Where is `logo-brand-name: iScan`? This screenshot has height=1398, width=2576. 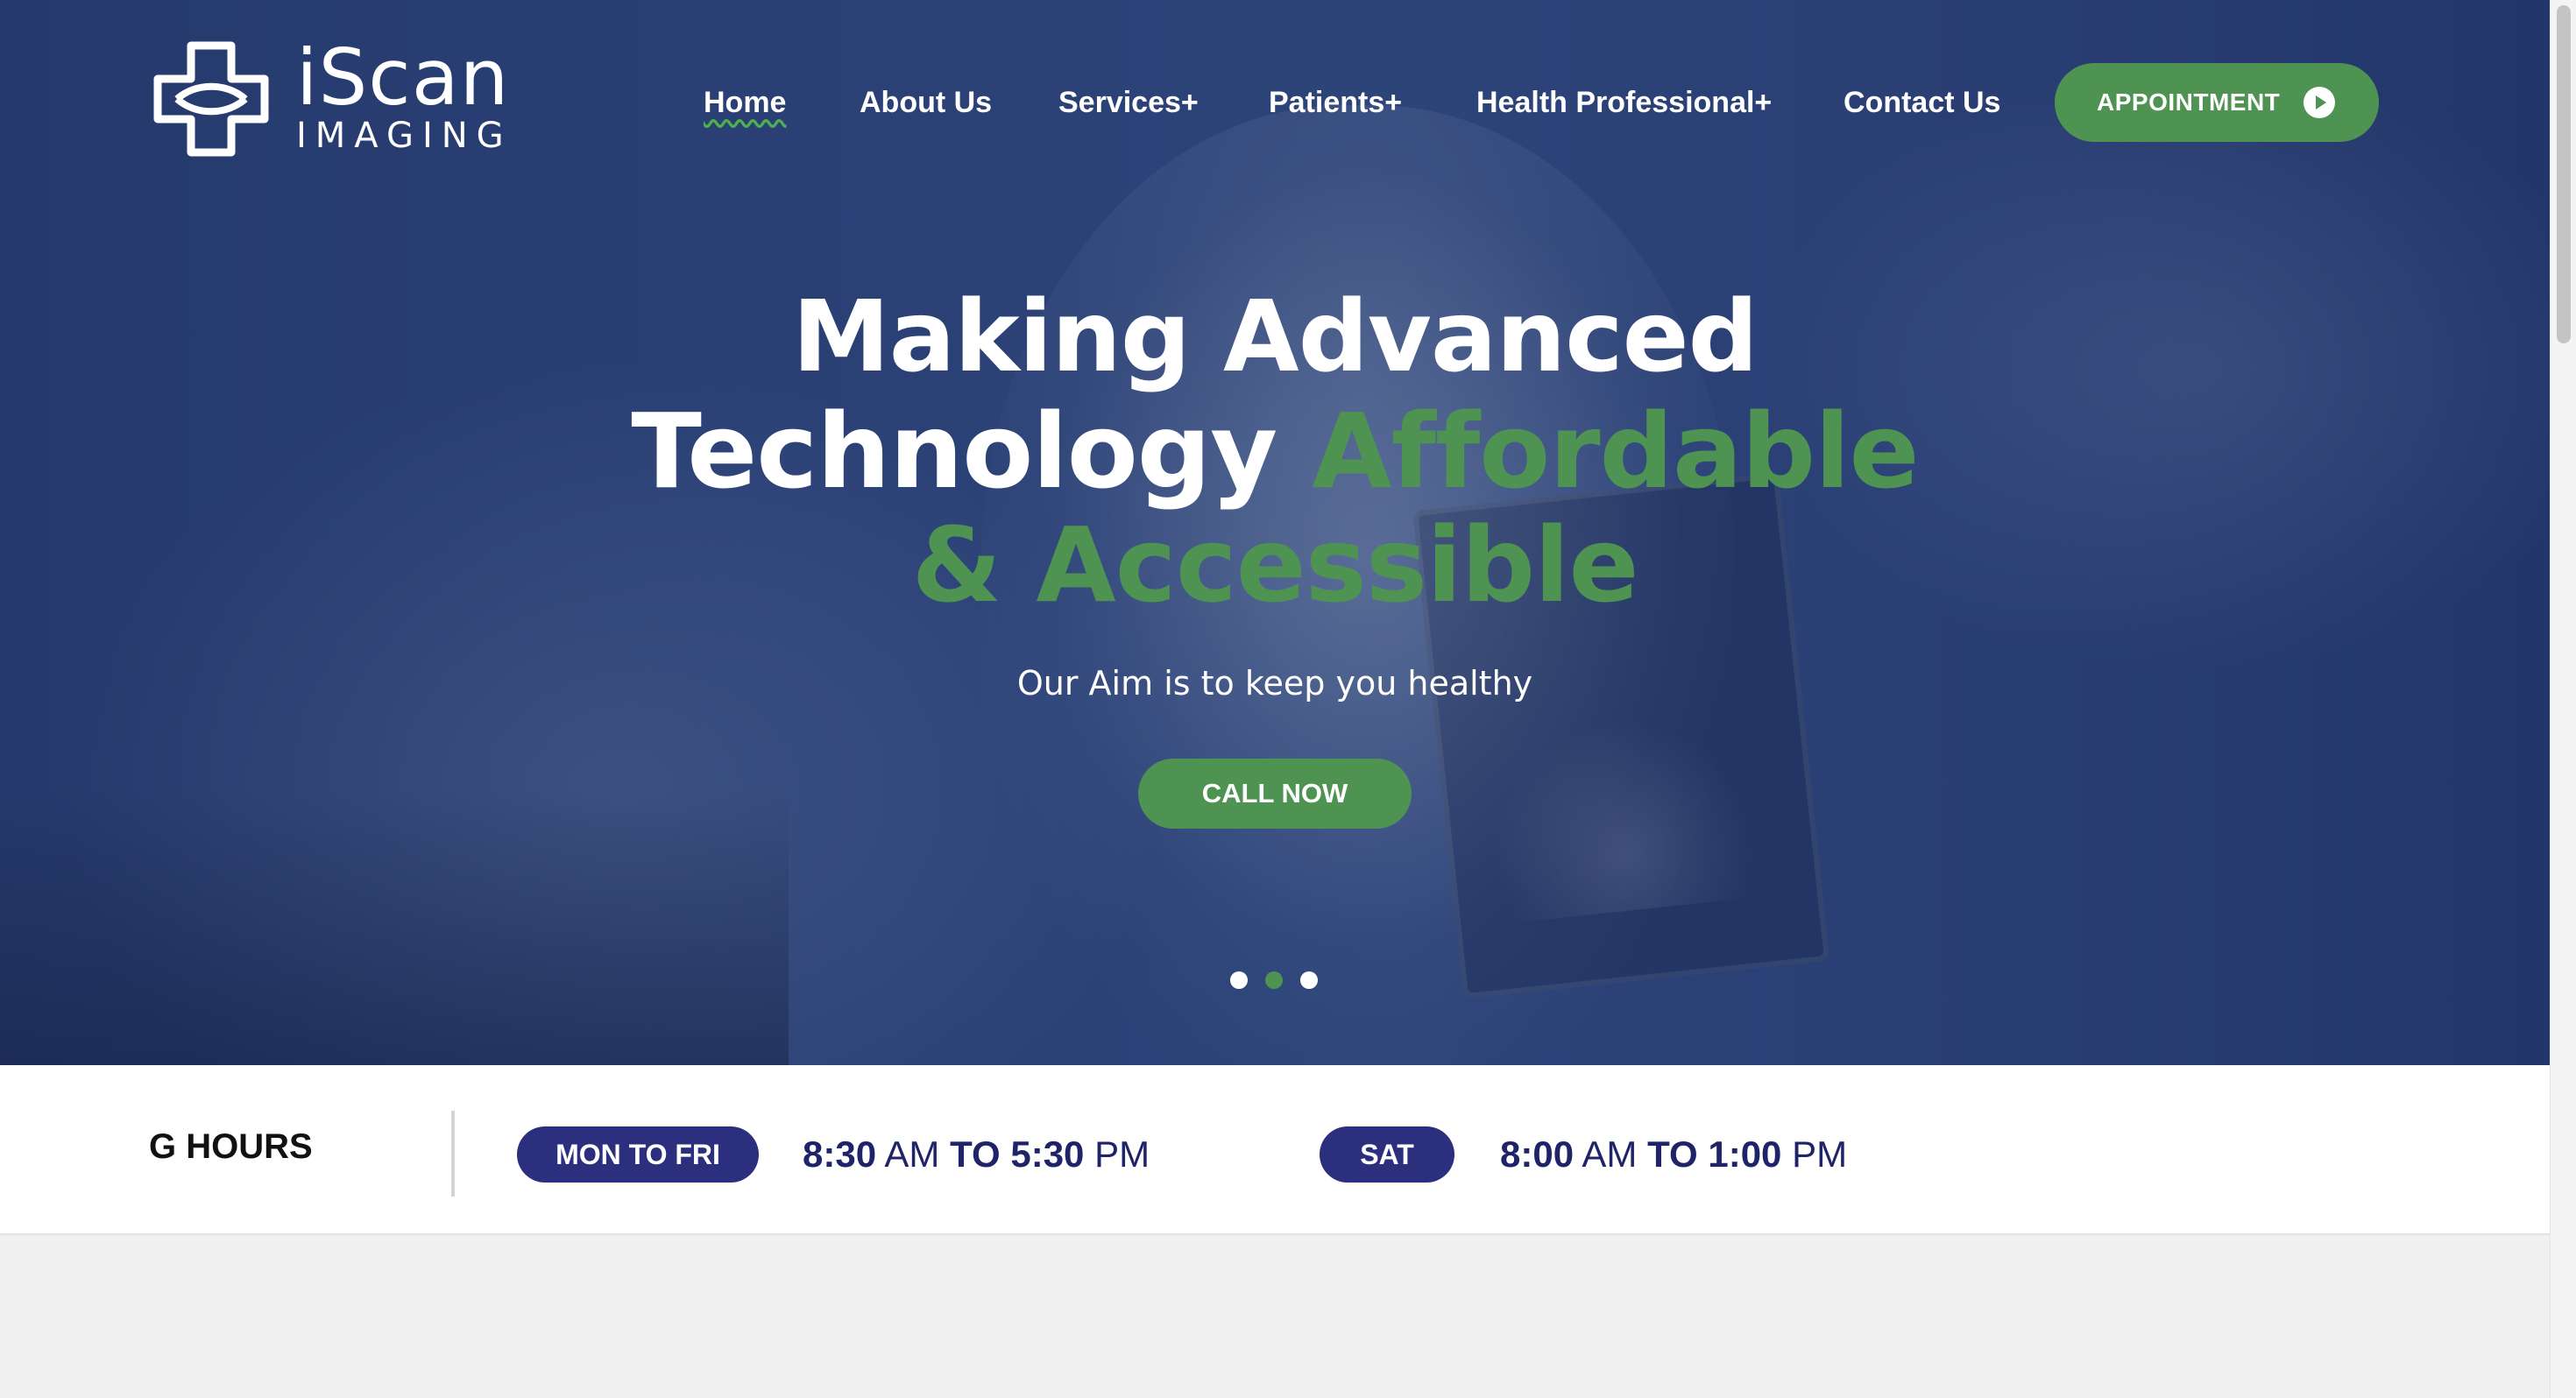
logo-brand-name: iScan is located at coordinates (403, 77).